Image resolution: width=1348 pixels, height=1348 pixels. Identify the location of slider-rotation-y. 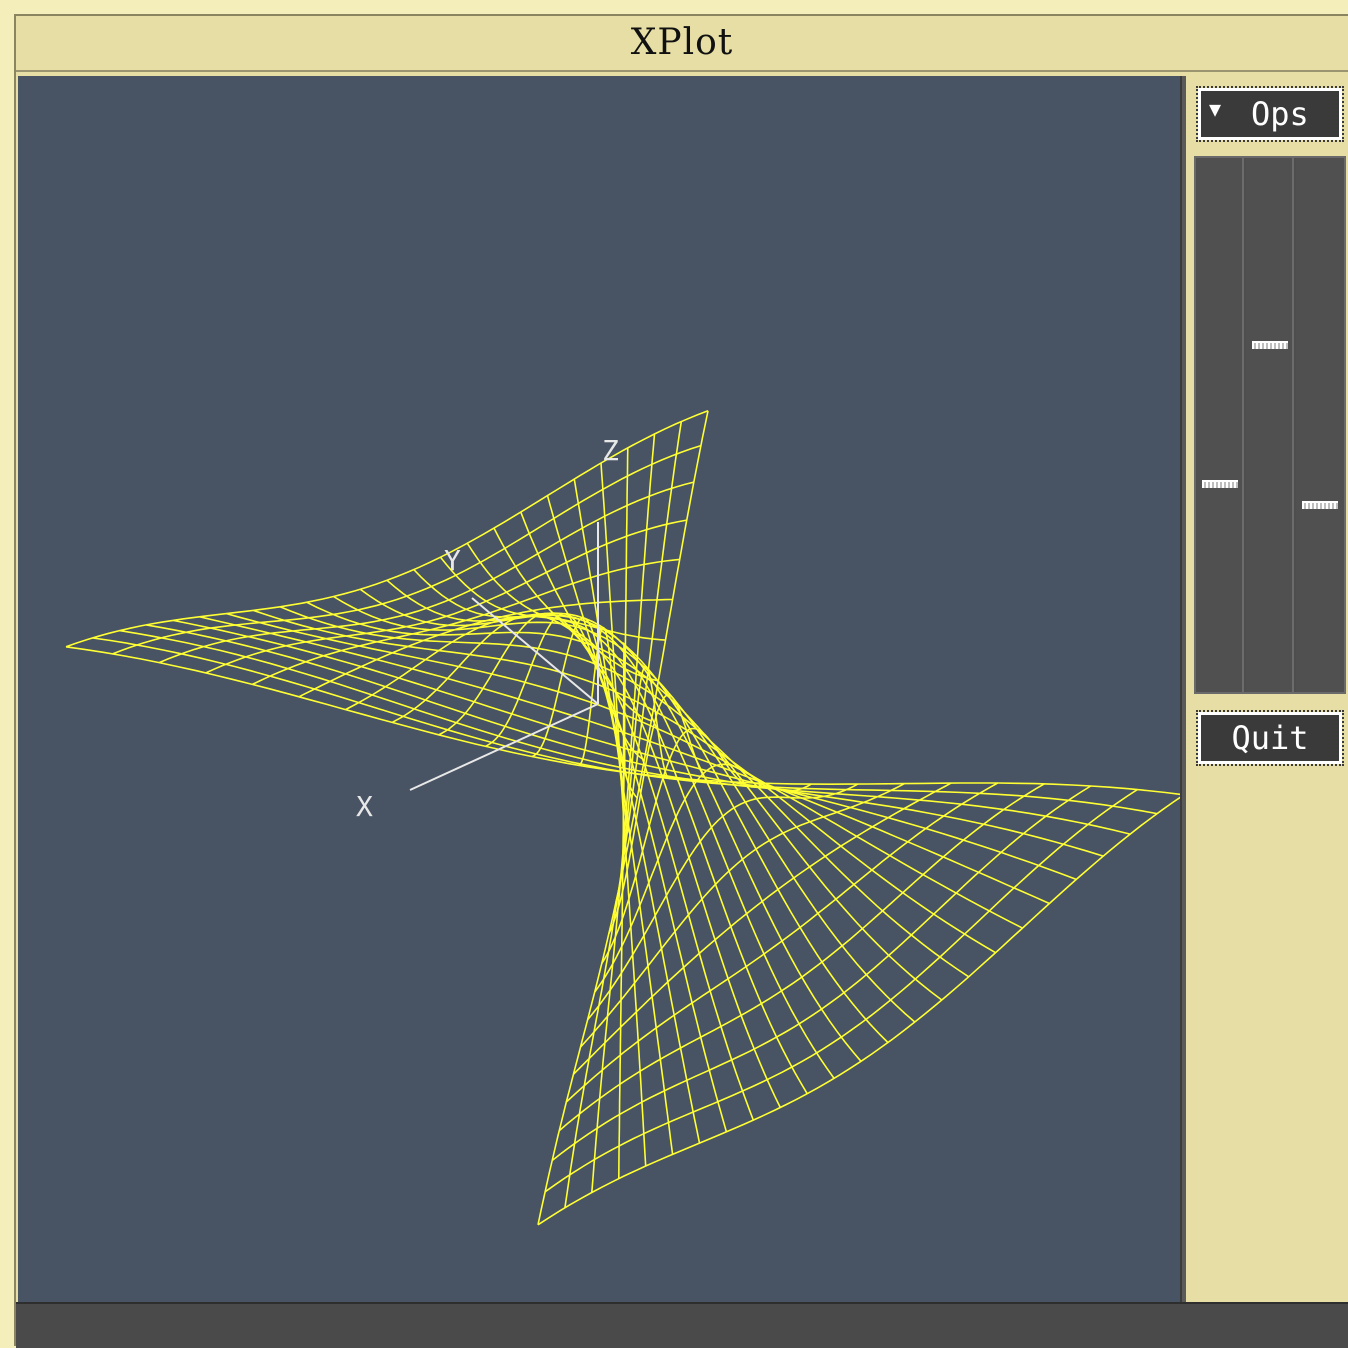
(1270, 425).